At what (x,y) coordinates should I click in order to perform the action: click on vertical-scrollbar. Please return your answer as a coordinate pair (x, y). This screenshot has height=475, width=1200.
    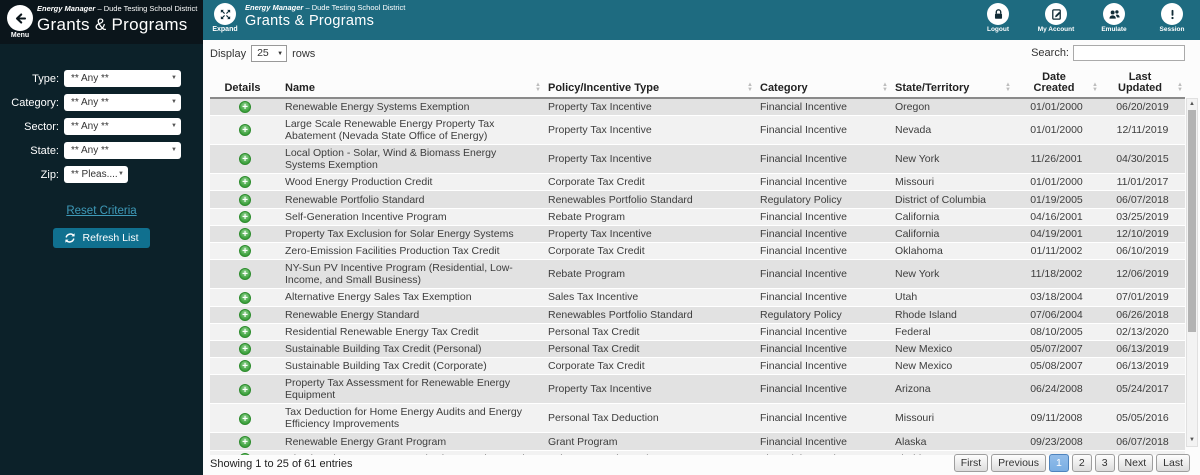
    Looking at the image, I should click on (1192, 272).